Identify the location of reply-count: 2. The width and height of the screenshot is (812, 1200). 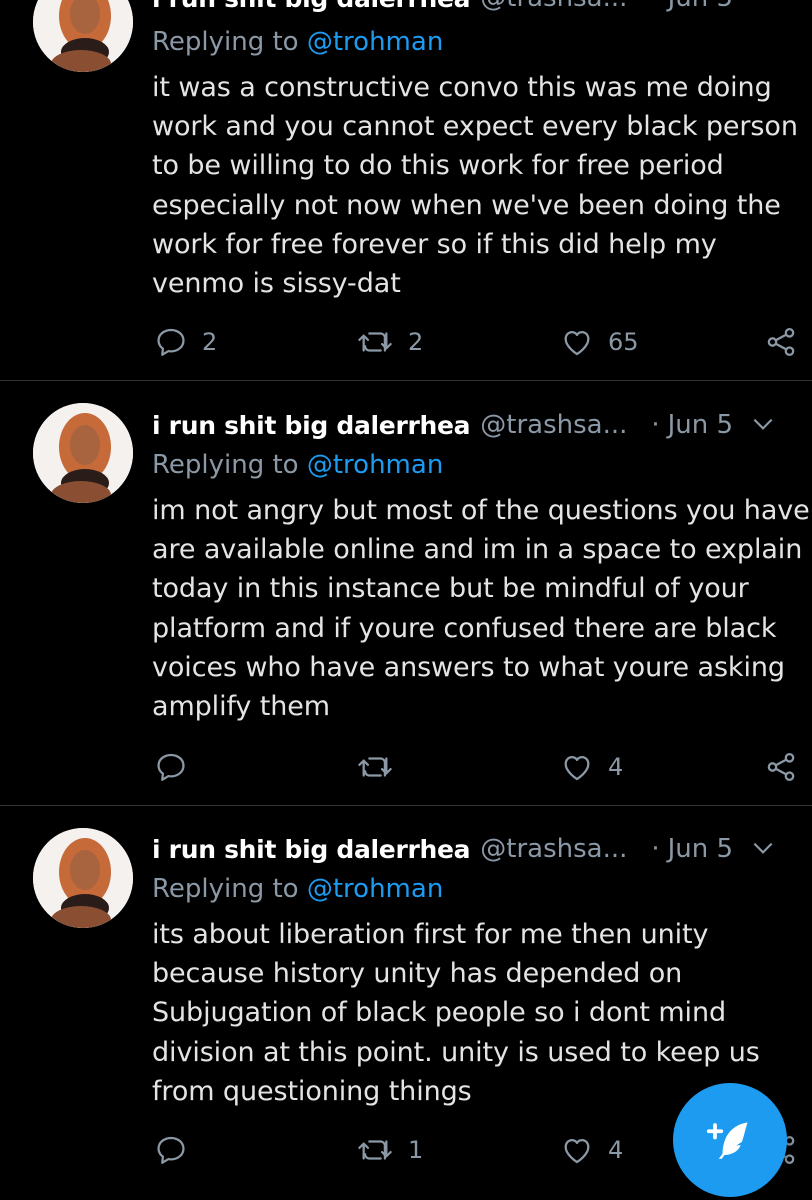
(210, 342).